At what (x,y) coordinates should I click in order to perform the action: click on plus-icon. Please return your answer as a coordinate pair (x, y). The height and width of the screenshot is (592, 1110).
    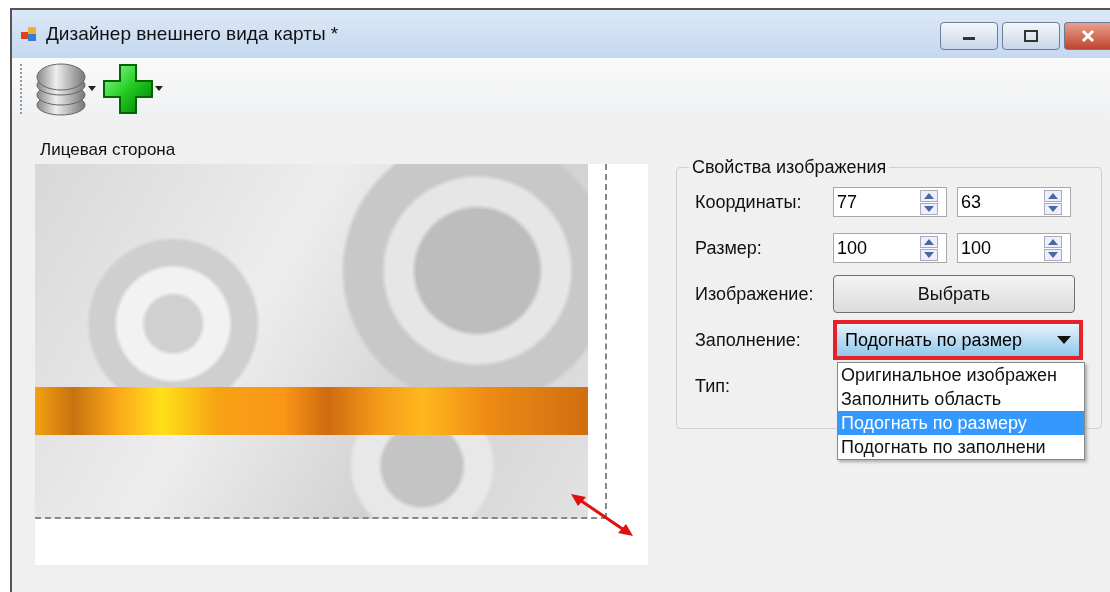
    Looking at the image, I should click on (128, 89).